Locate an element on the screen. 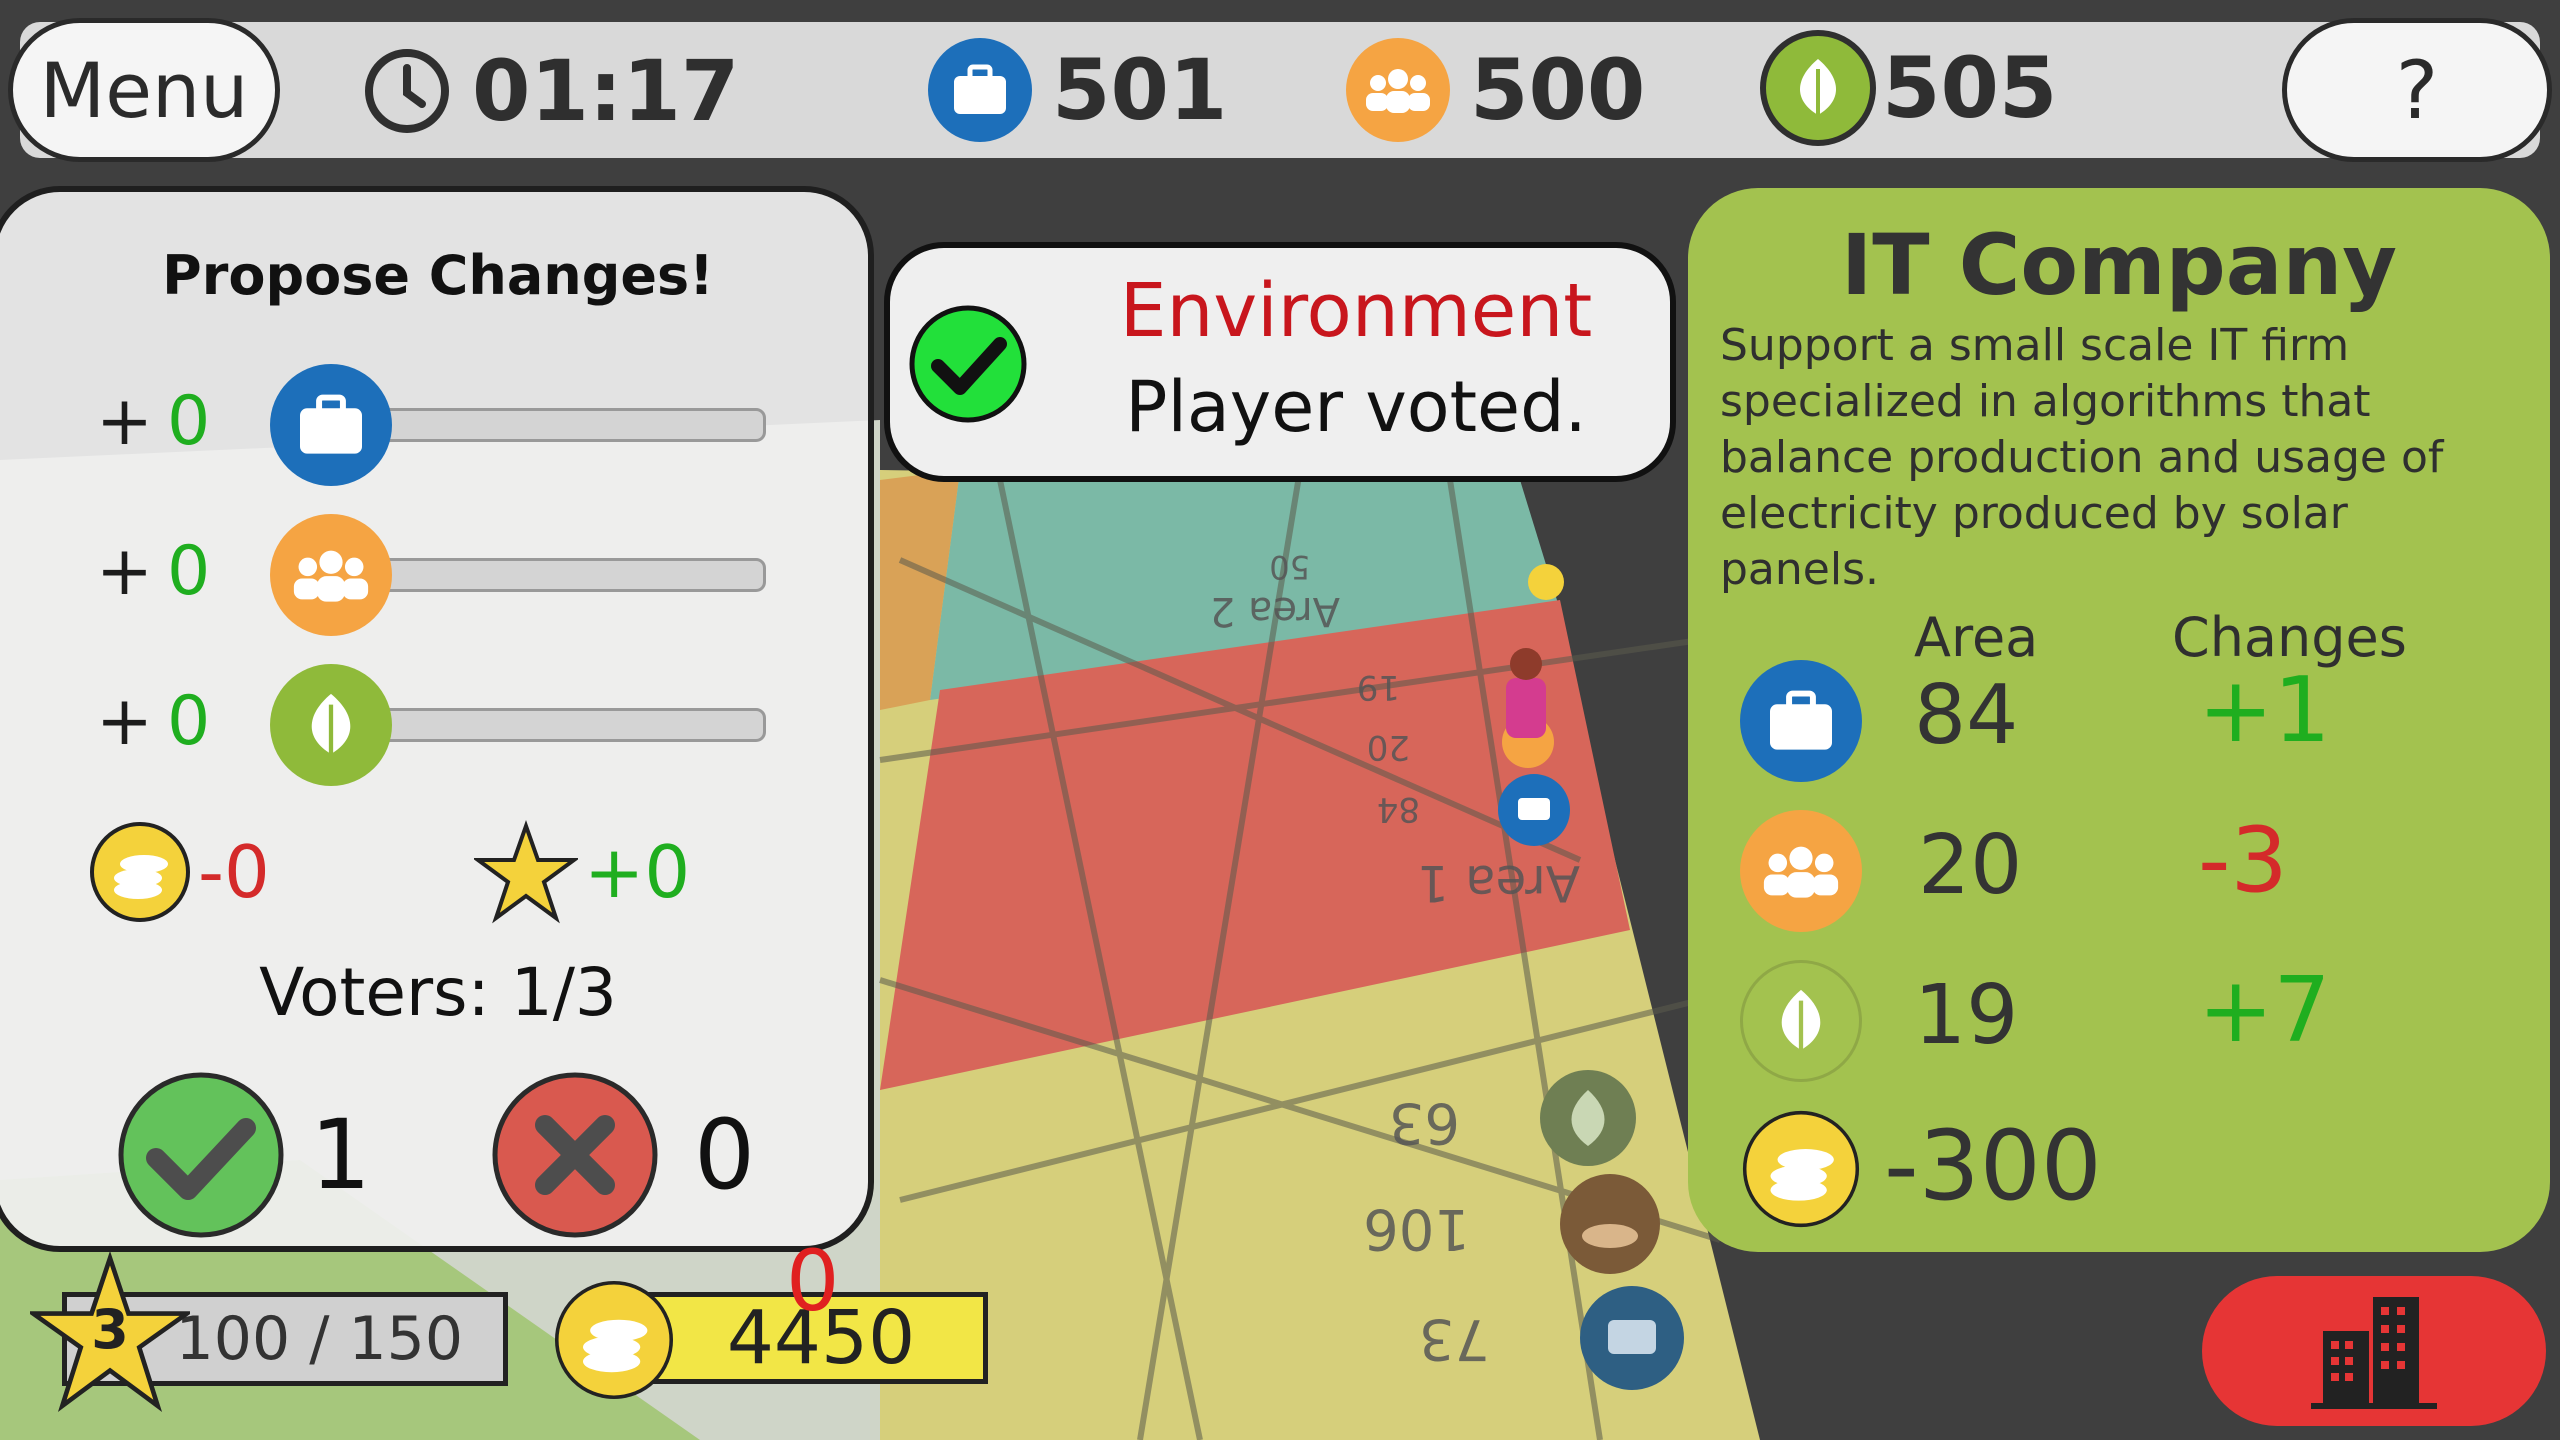 The width and height of the screenshot is (2560, 1440). vote-notification: Environment Player voted. is located at coordinates (1280, 362).